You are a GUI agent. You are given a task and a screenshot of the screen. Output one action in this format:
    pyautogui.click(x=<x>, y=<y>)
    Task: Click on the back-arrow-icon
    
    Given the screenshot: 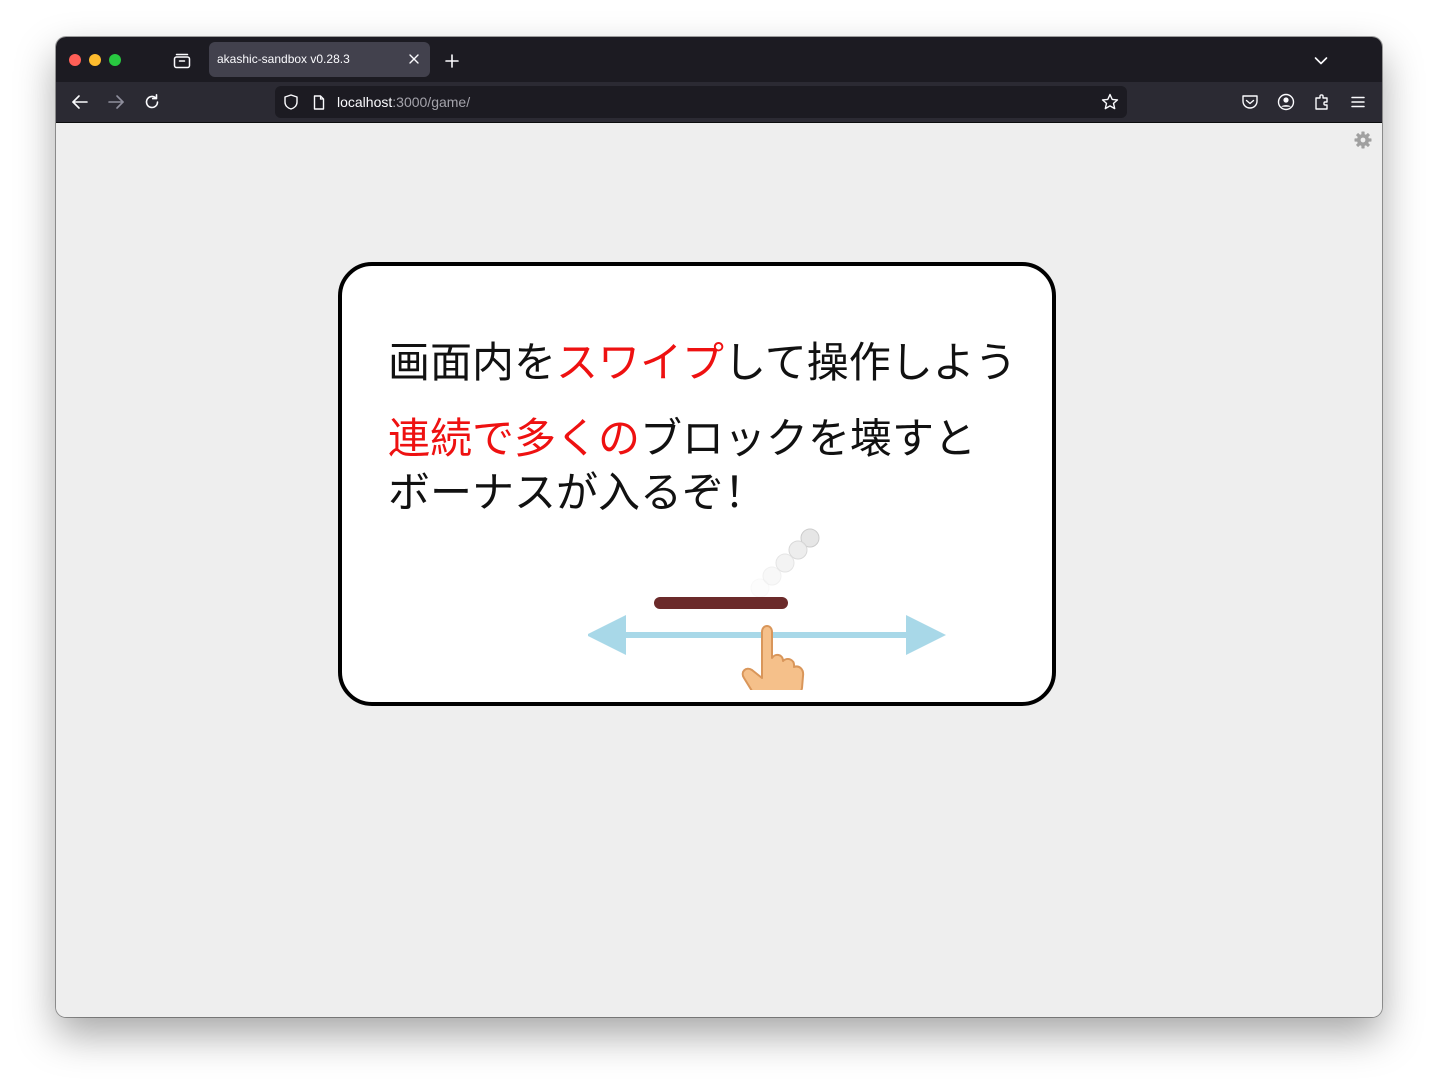 What is the action you would take?
    pyautogui.click(x=80, y=102)
    